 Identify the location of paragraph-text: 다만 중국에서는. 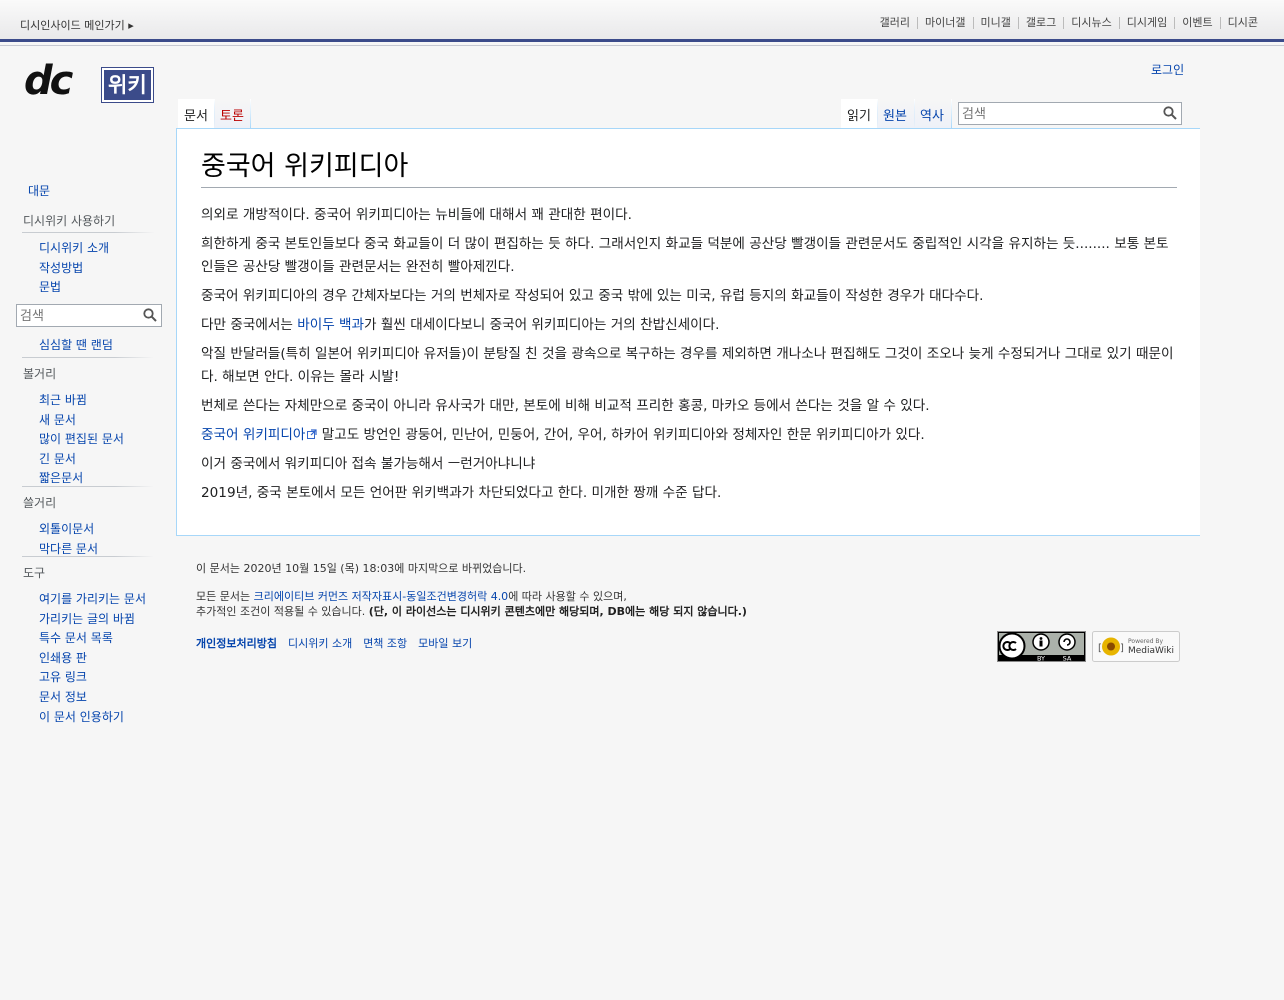
(249, 325).